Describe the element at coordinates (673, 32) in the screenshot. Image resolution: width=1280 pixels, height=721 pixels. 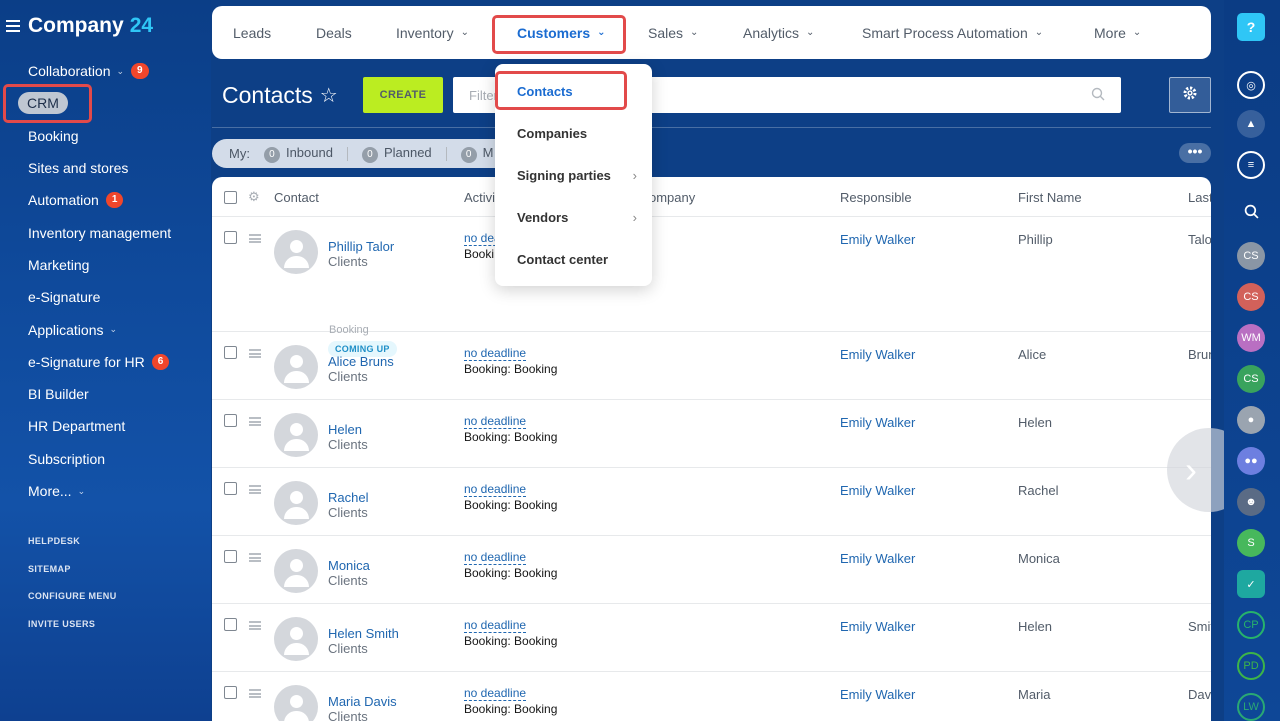
I see `tab-sales: Sales ⌄` at that location.